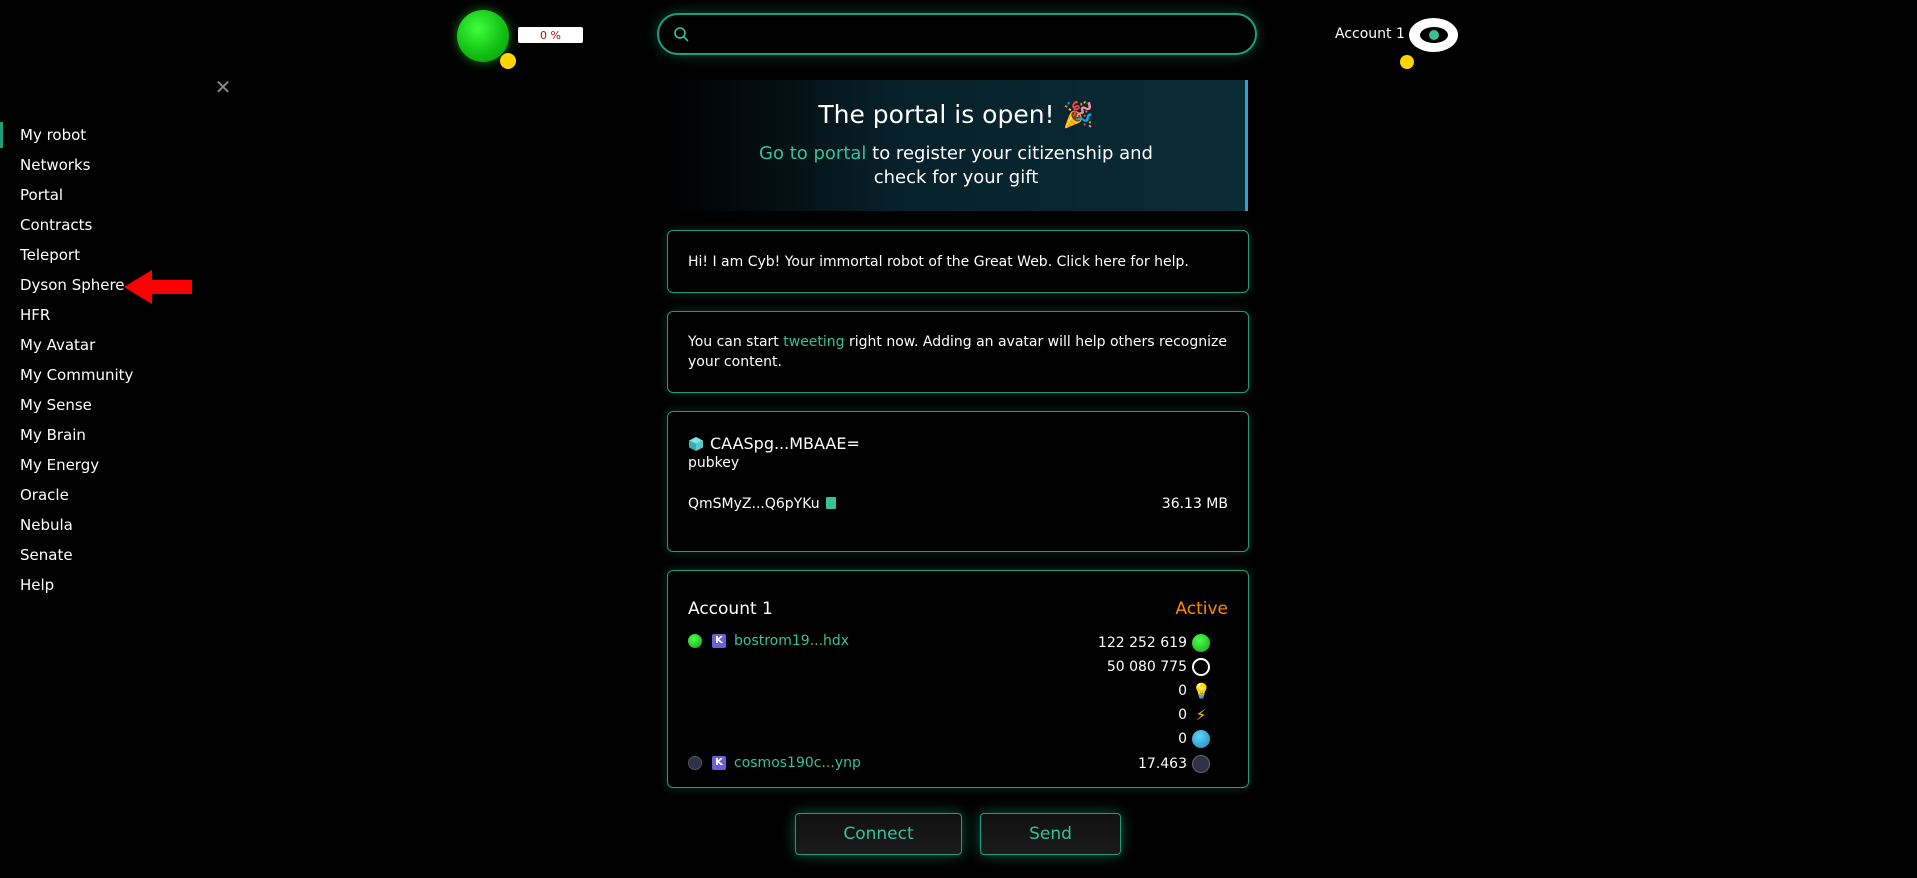  I want to click on lightning-icon: ⚡, so click(1201, 715).